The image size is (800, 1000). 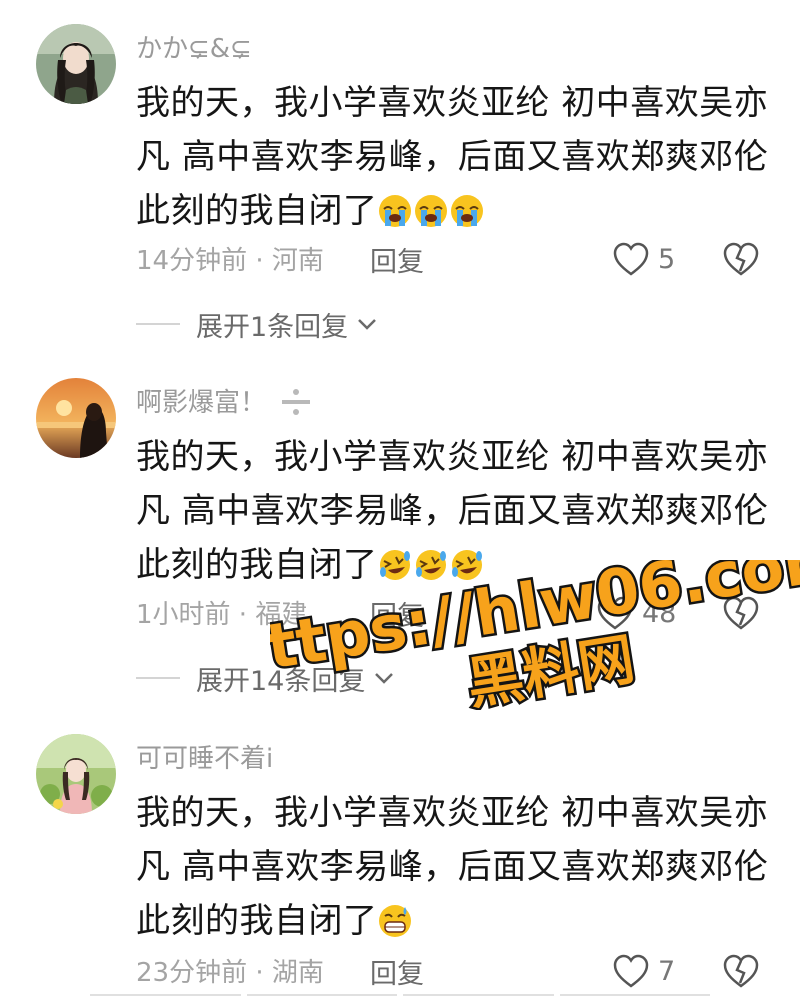 What do you see at coordinates (281, 681) in the screenshot?
I see `expand-replies-label: 展开14条回复` at bounding box center [281, 681].